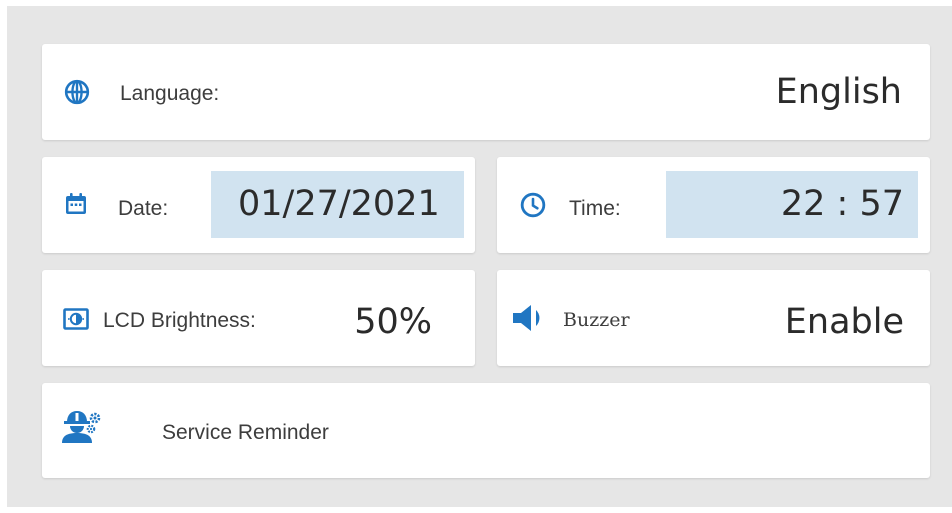 The image size is (952, 513). I want to click on buzzer-value: Enable, so click(844, 322).